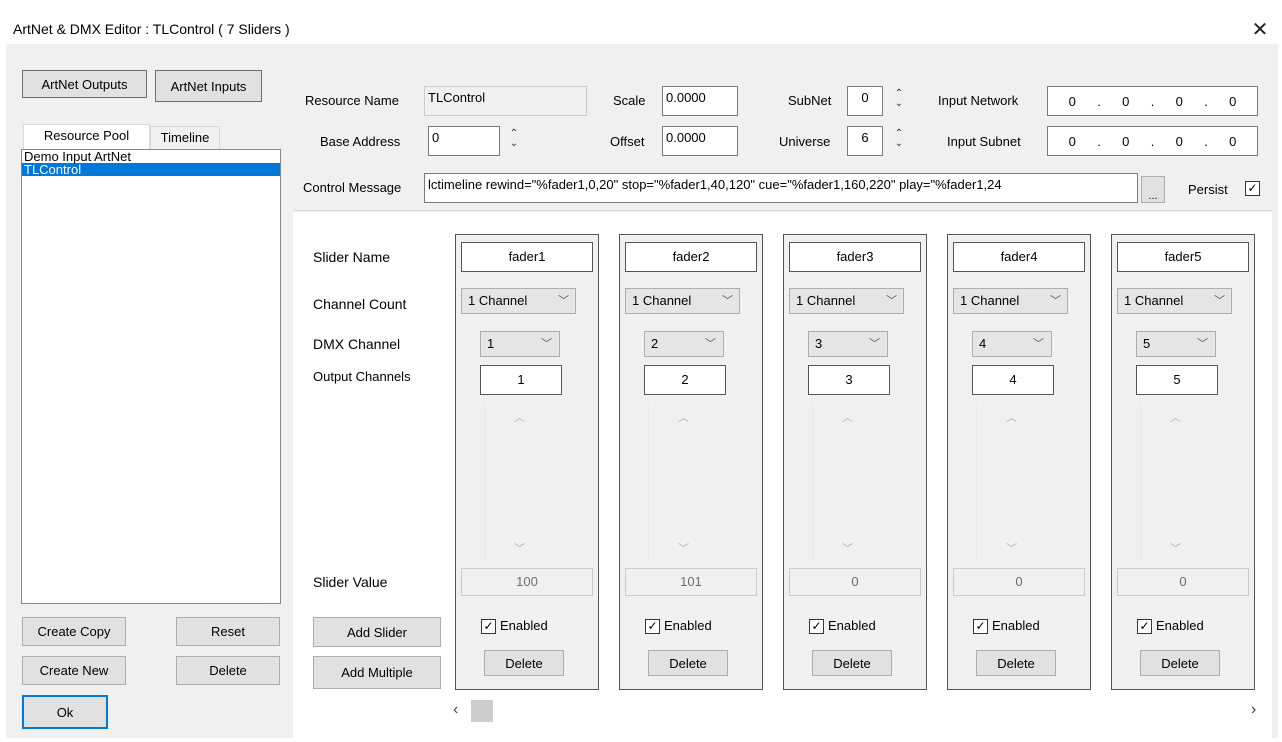 This screenshot has height=742, width=1282. Describe the element at coordinates (700, 101) in the screenshot. I see `scale-field: 0.0000` at that location.